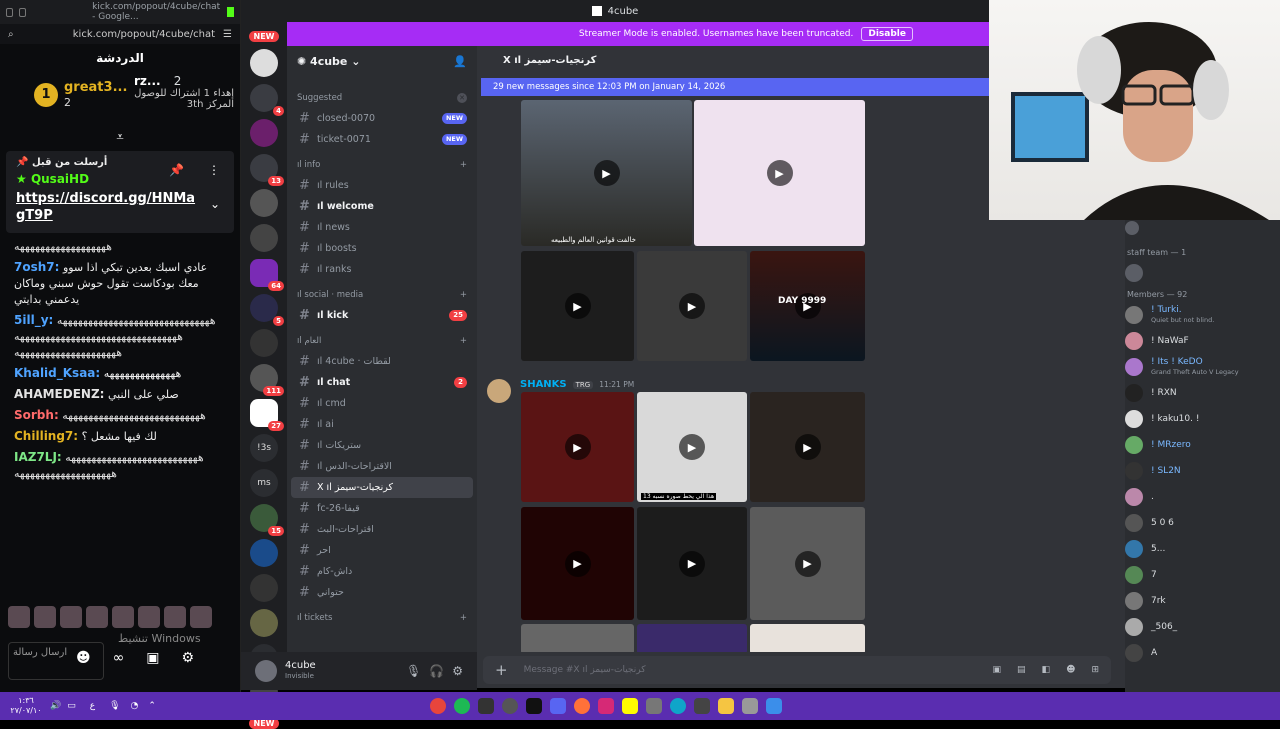  I want to click on message-input: + Message #X ıl كرنجيات-سيمز ▣ ▤ ◧ ☻ ⊞, so click(797, 670).